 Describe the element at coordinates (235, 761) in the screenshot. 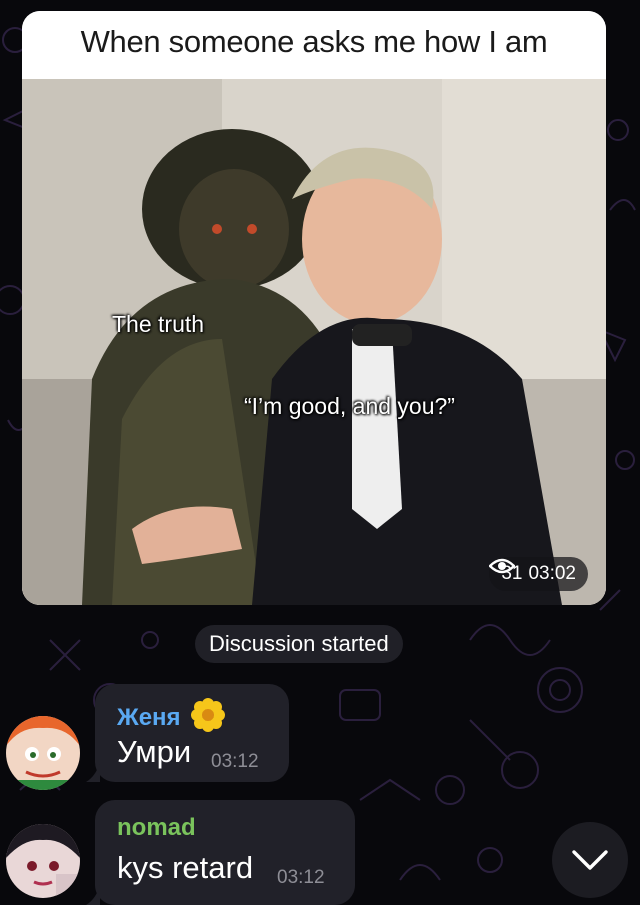

I see `comment-time-1: 03:12` at that location.